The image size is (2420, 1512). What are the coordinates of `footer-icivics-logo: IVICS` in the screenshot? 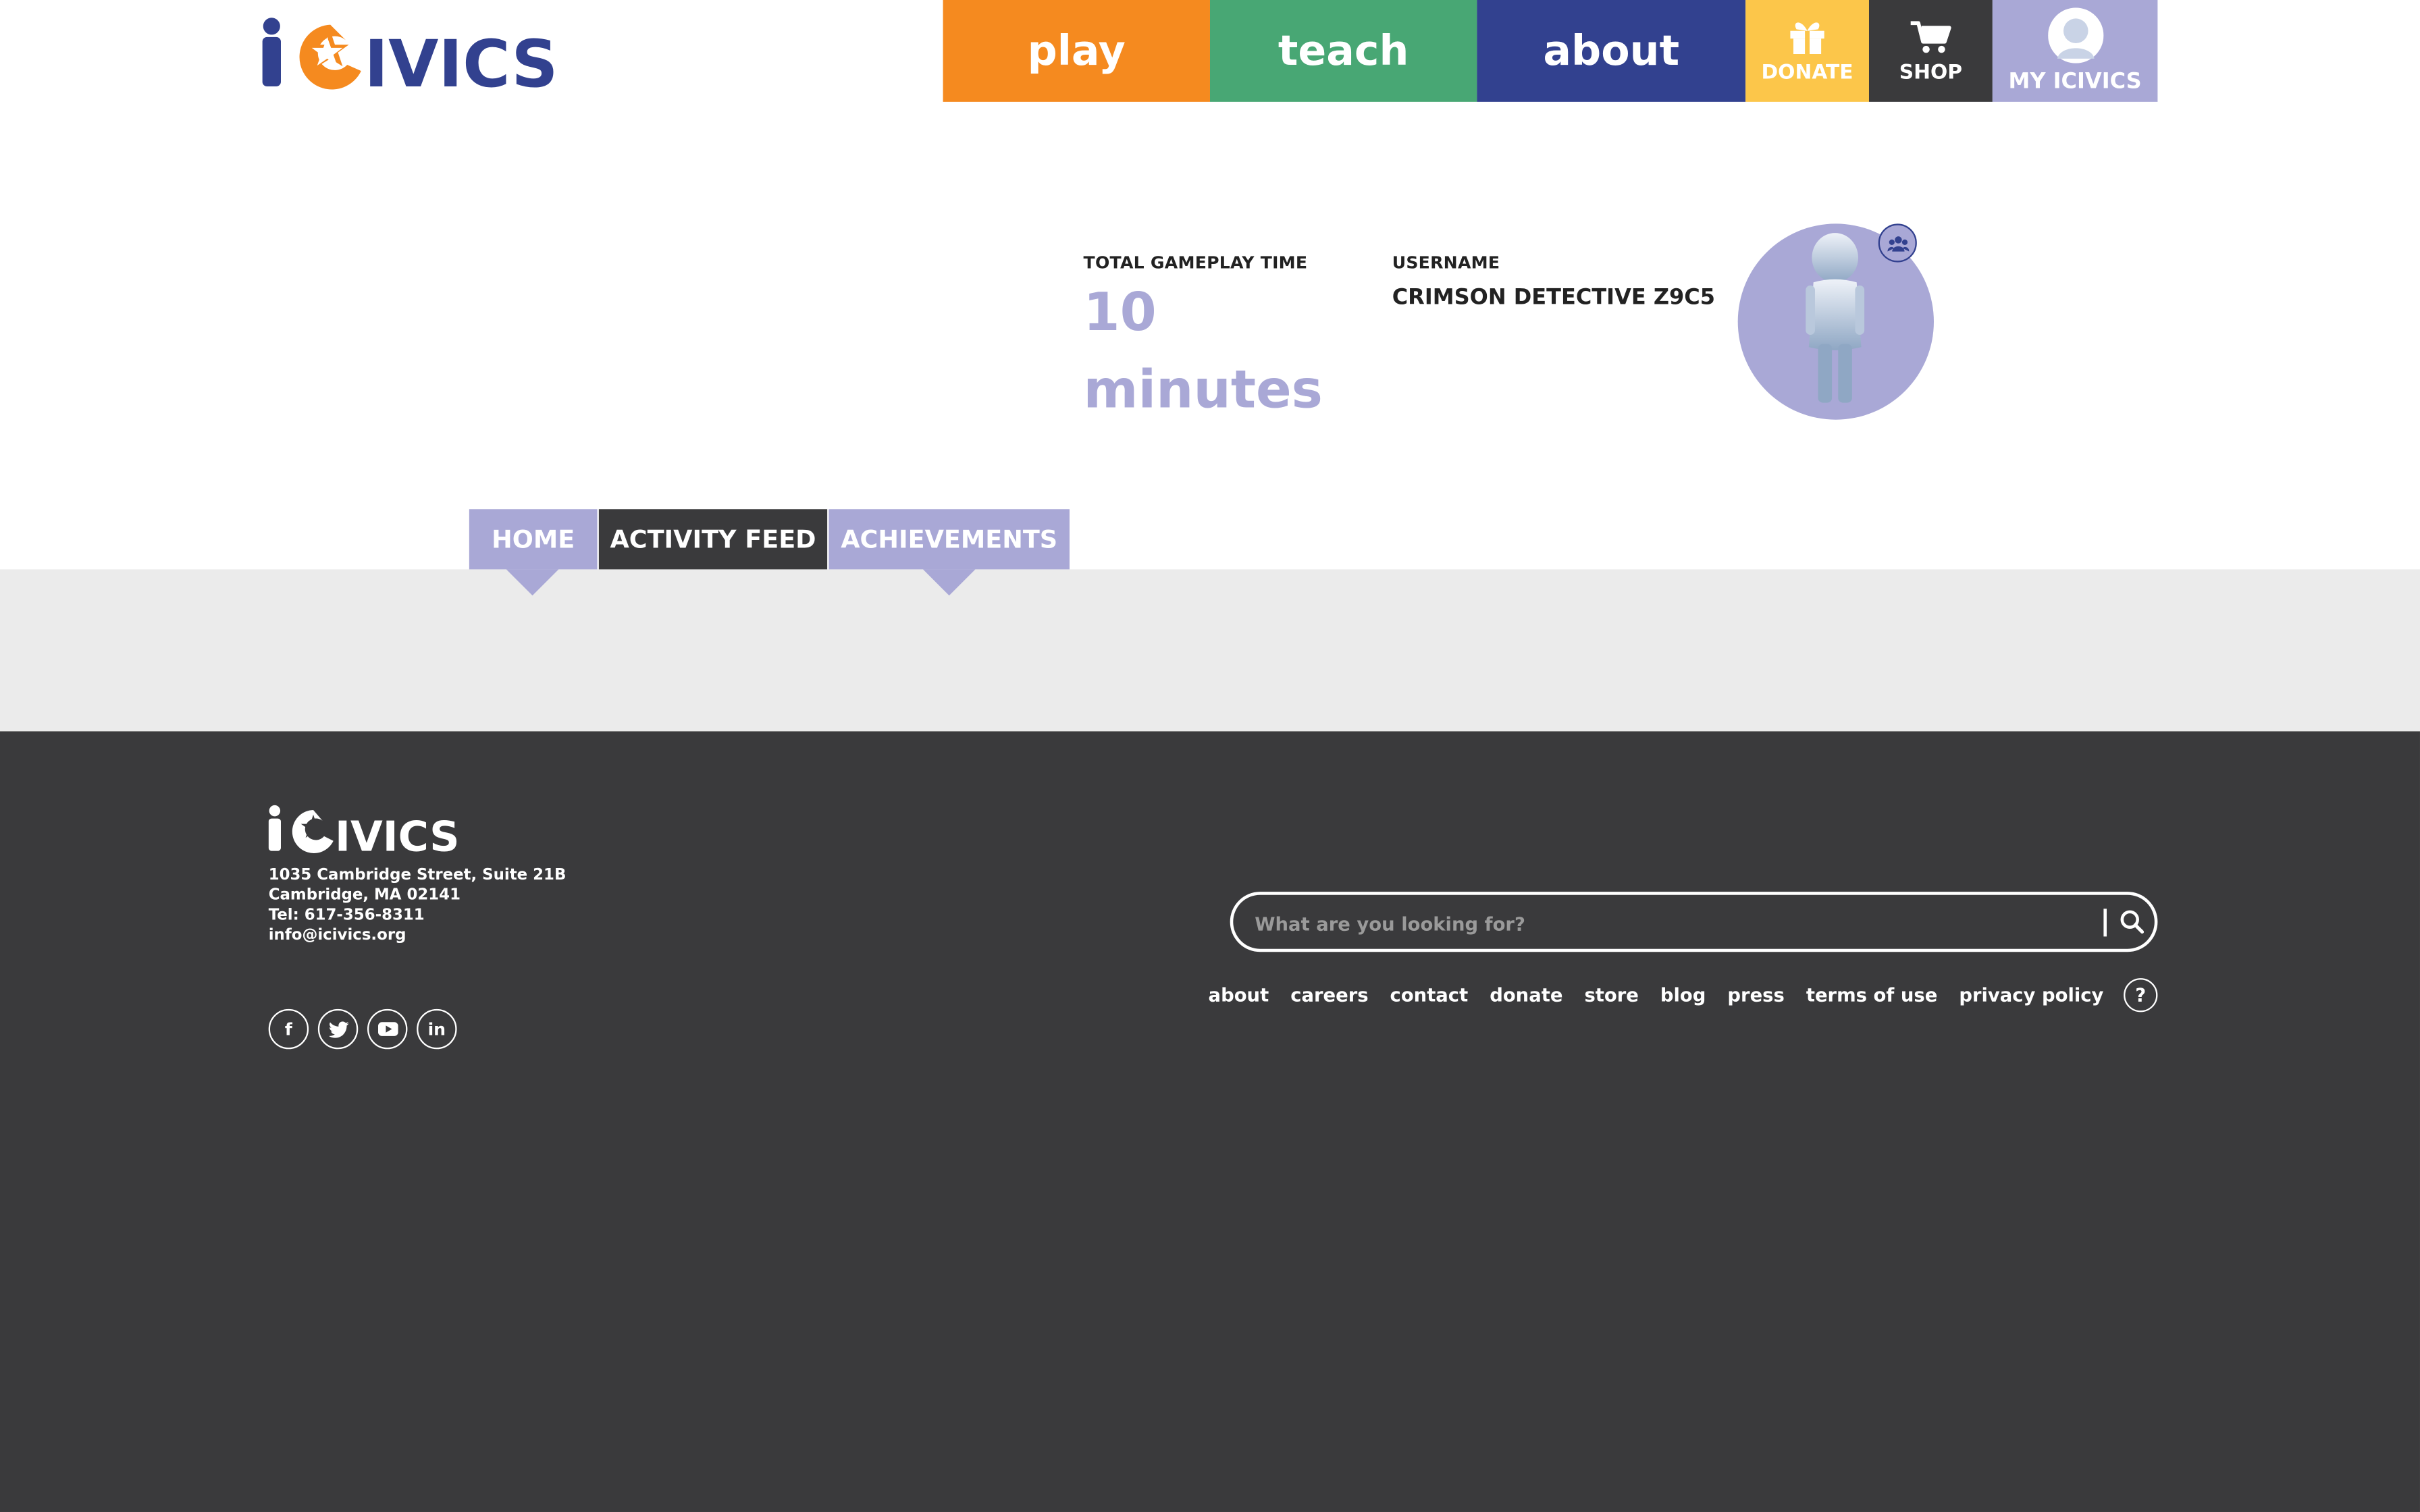 It's located at (372, 830).